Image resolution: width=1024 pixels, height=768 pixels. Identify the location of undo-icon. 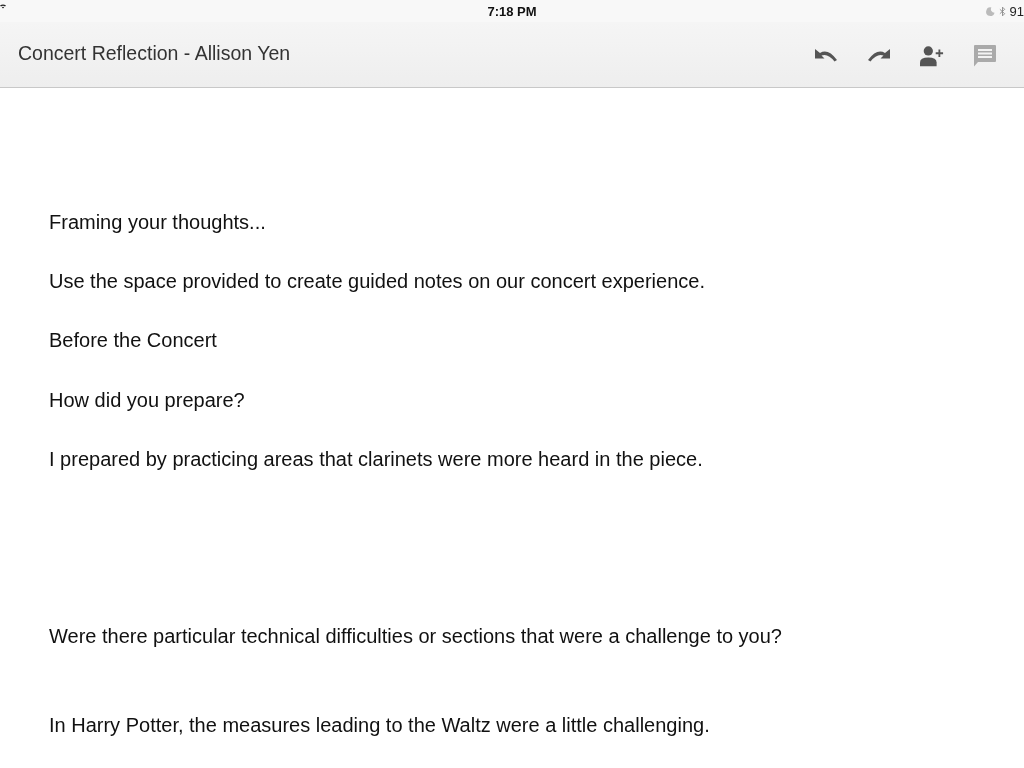
(825, 55).